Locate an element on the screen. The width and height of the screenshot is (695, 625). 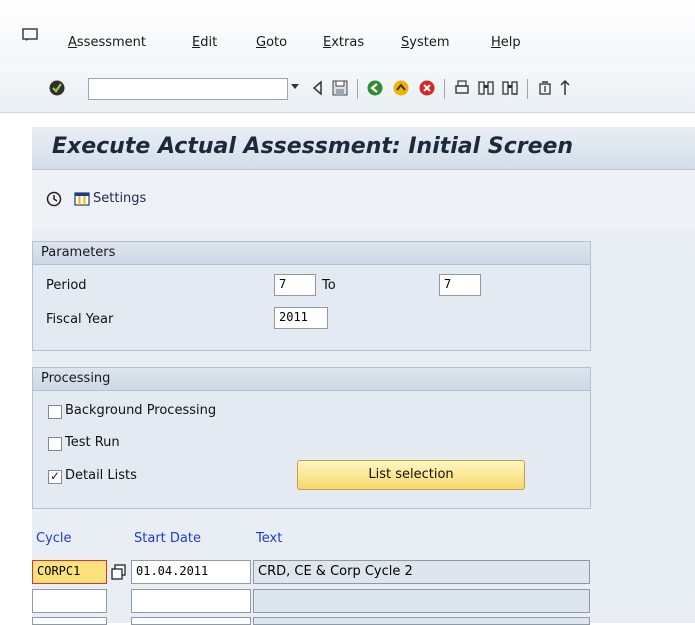
to-label: To is located at coordinates (329, 285).